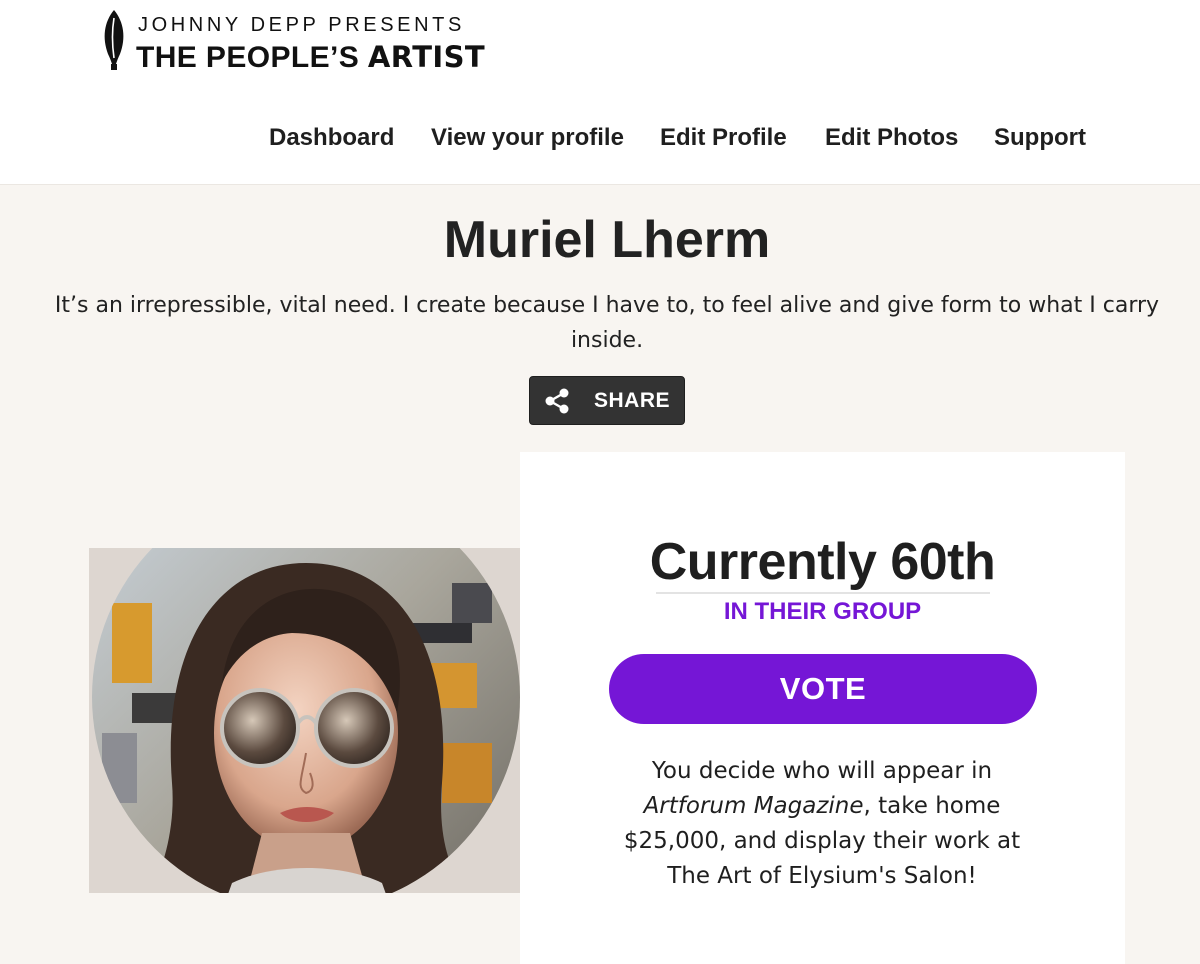 This screenshot has width=1200, height=964. Describe the element at coordinates (753, 806) in the screenshot. I see `promo-magazine-name: Artforum Magazine` at that location.